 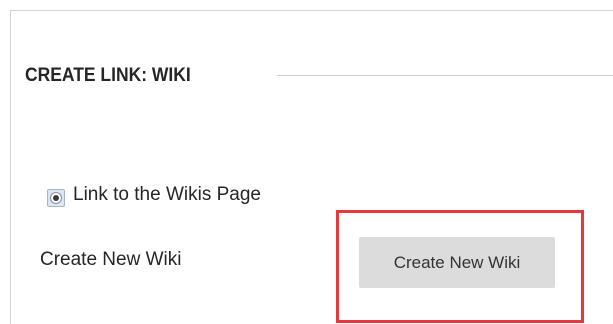 What do you see at coordinates (111, 259) in the screenshot?
I see `create-new-wiki-label: Create New Wiki` at bounding box center [111, 259].